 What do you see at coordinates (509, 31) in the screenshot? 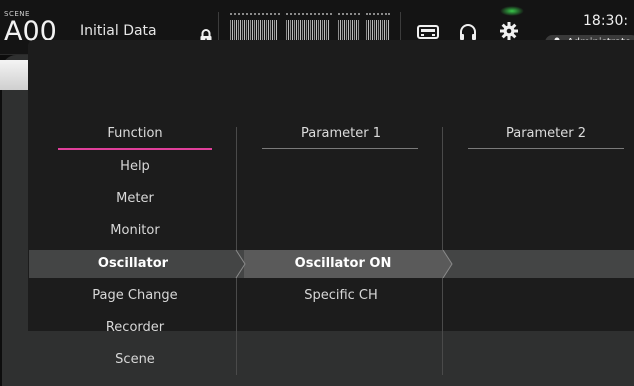
I see `gear-icon` at bounding box center [509, 31].